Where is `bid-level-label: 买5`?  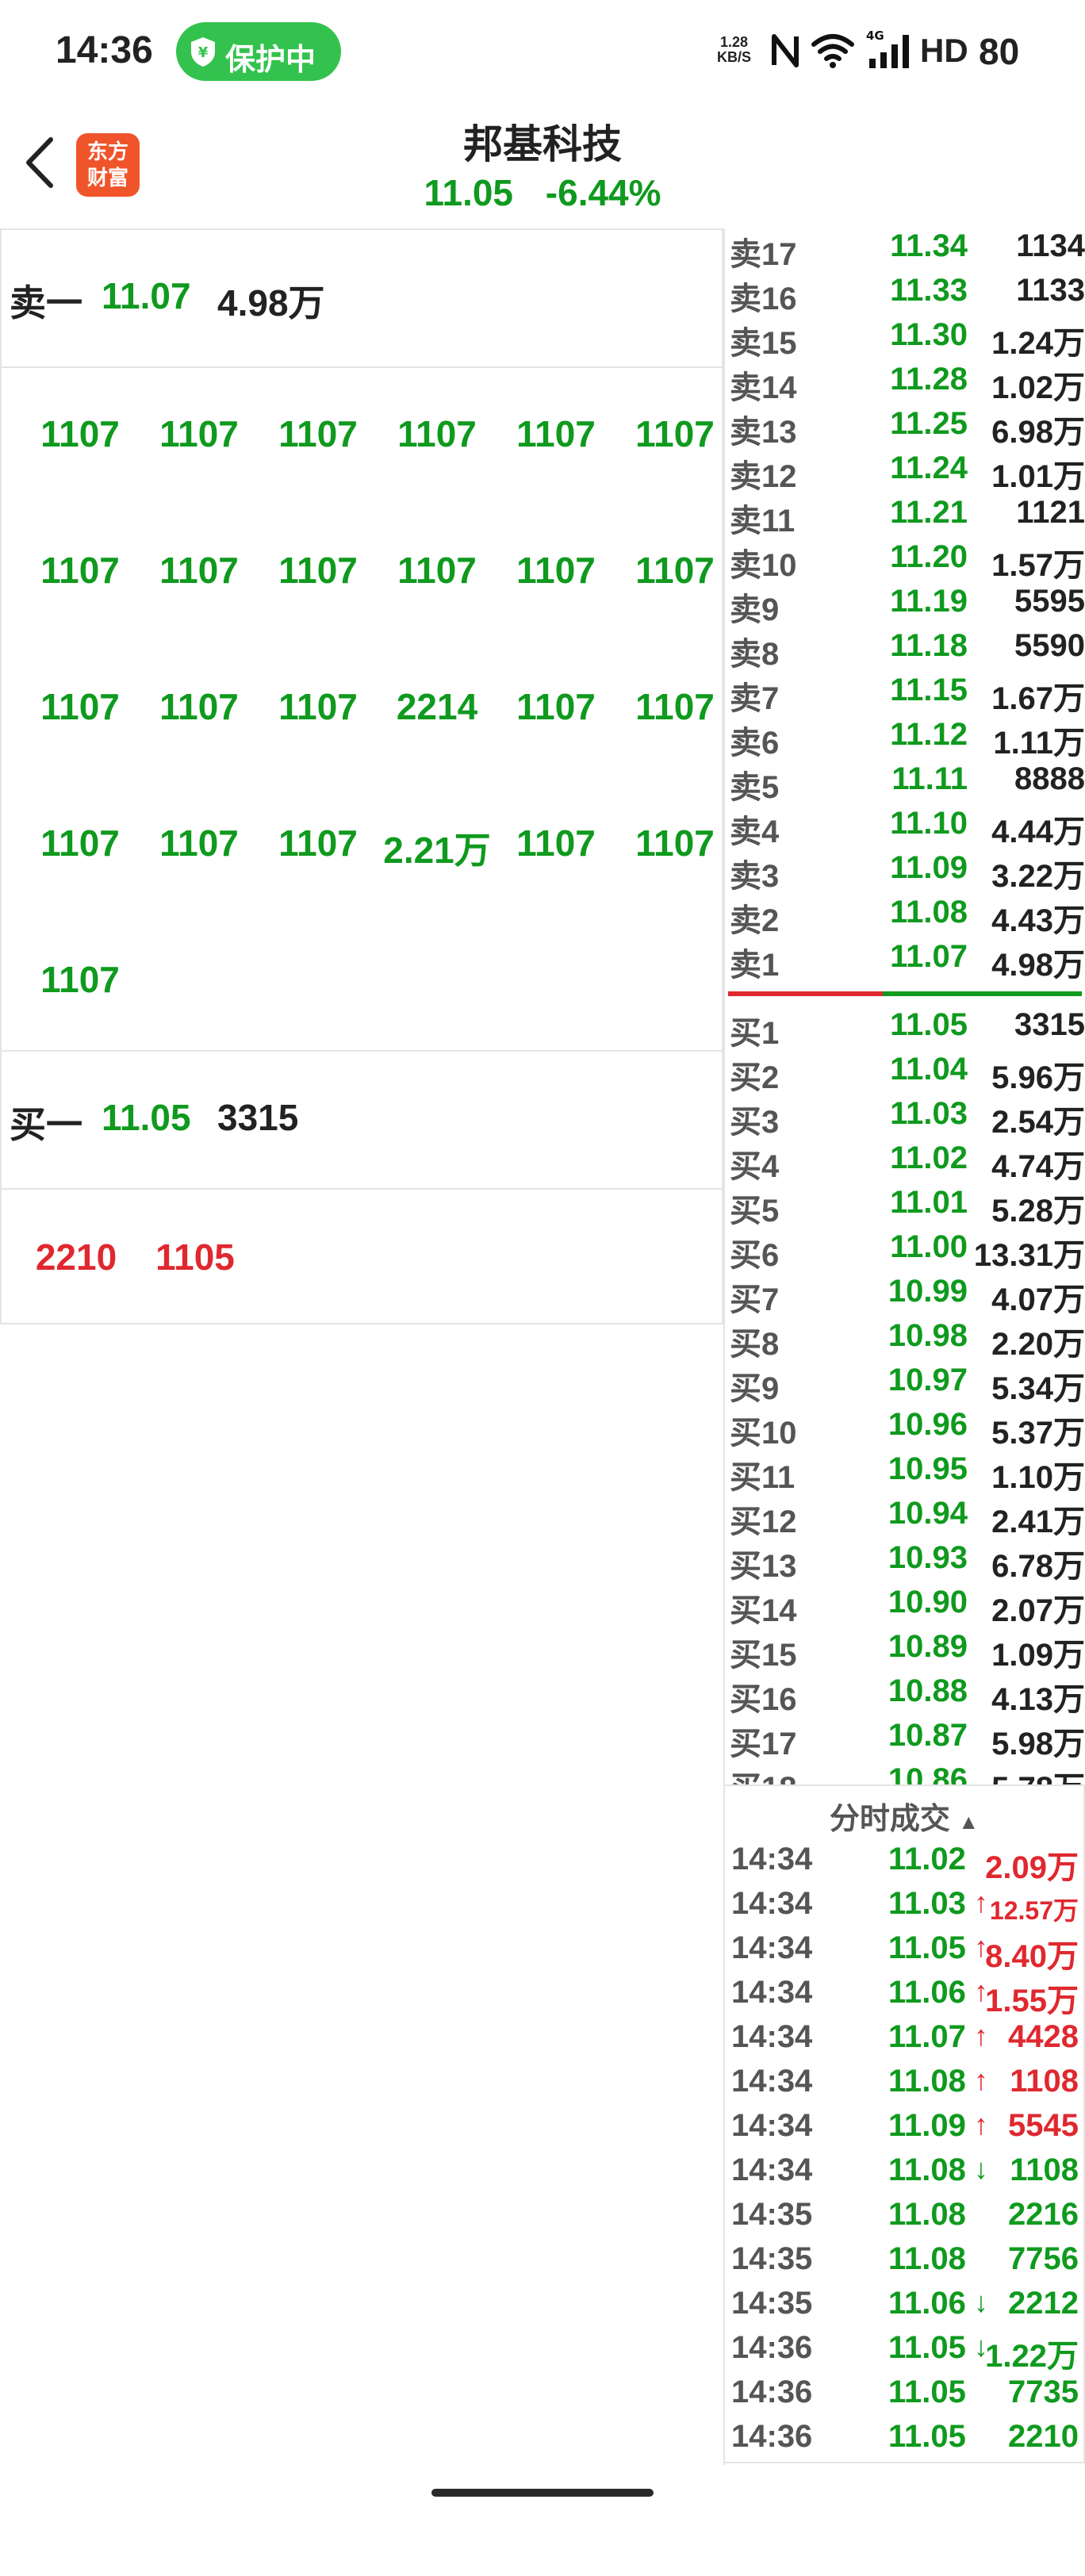
bid-level-label: 买5 is located at coordinates (755, 1212).